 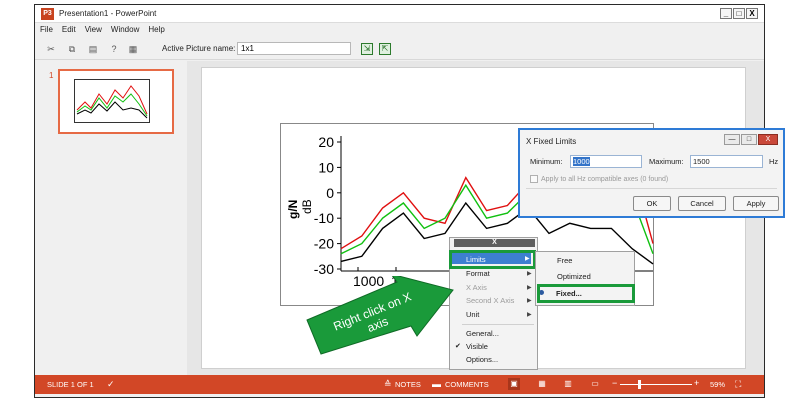 I want to click on menu-item-visible: Visible, so click(x=477, y=346).